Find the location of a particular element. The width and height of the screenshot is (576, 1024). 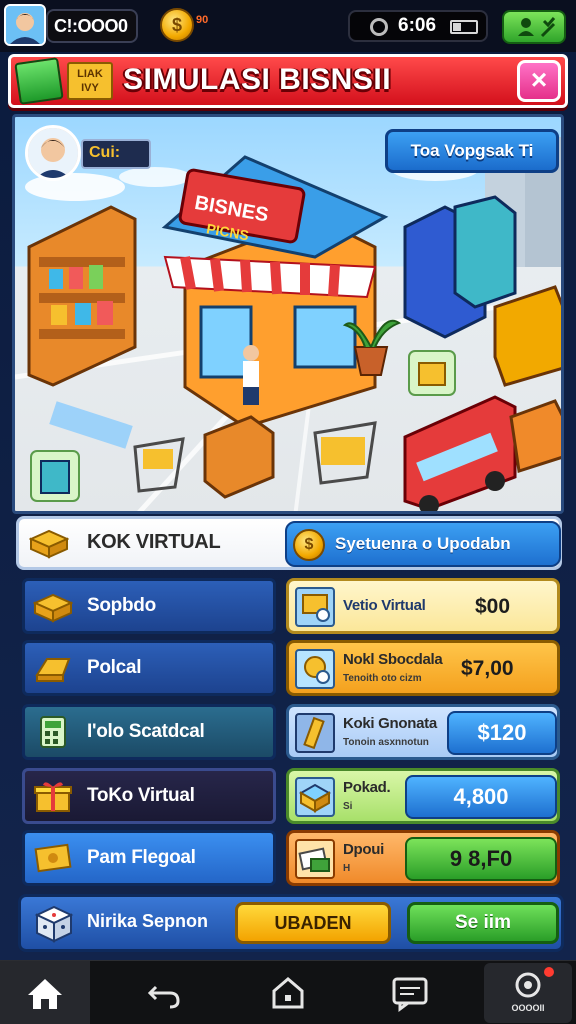

nav-home-button is located at coordinates (45, 992).